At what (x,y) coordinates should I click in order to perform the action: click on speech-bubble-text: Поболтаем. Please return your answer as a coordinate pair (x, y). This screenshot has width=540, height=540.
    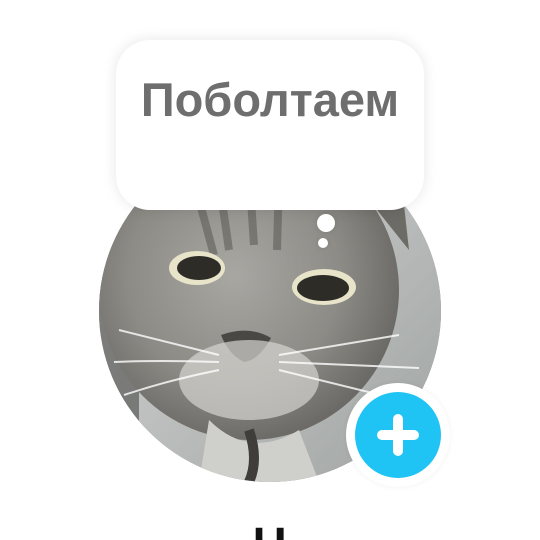
    Looking at the image, I should click on (270, 99).